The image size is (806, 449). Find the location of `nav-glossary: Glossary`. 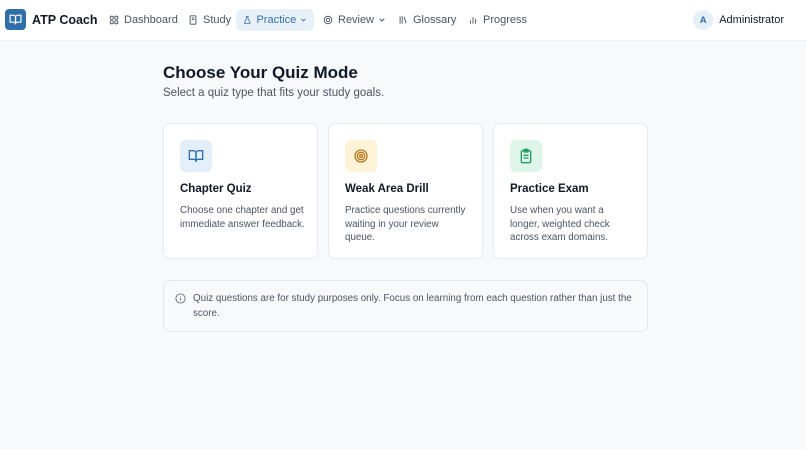

nav-glossary: Glossary is located at coordinates (427, 20).